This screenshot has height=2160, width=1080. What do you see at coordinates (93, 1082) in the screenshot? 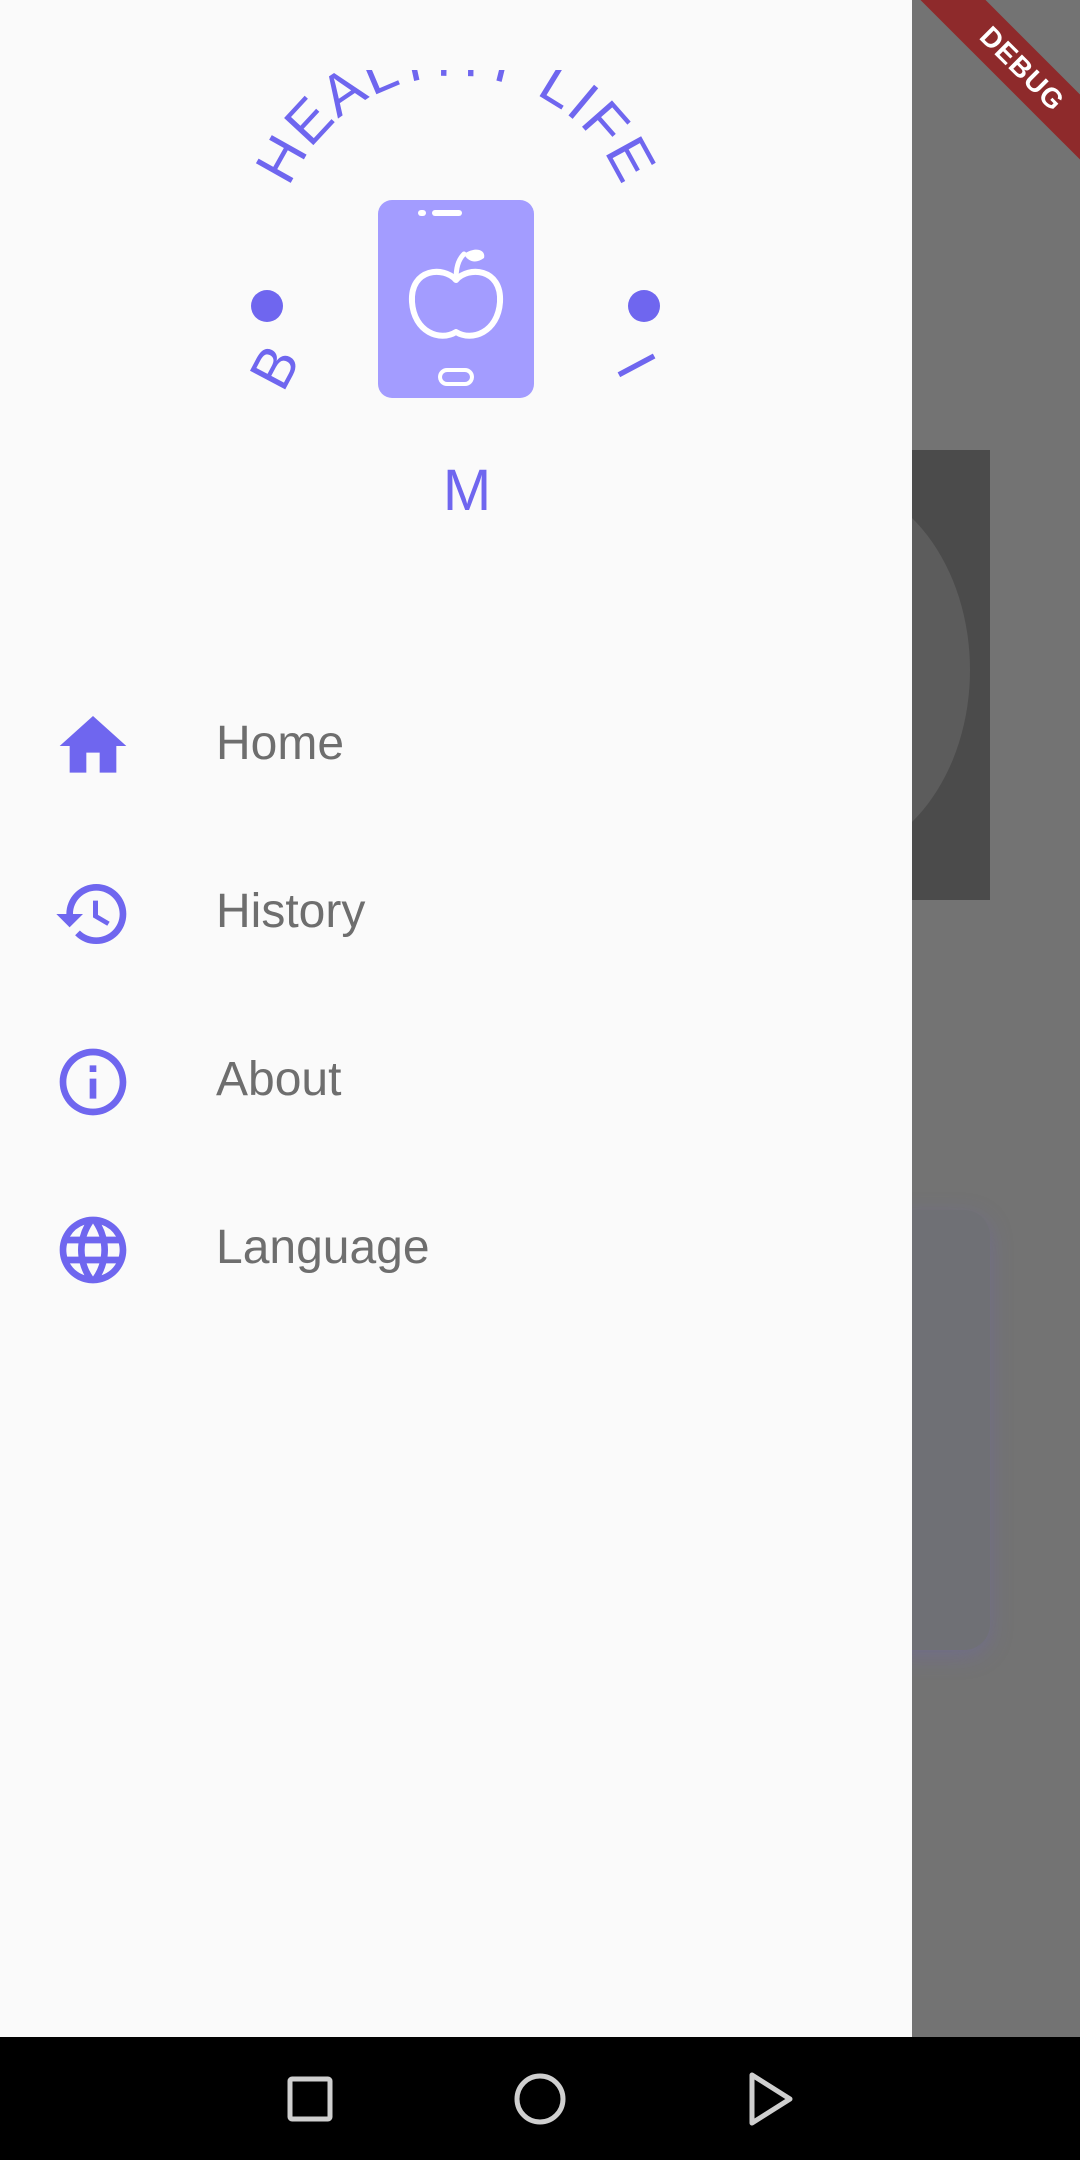
I see `info-icon` at bounding box center [93, 1082].